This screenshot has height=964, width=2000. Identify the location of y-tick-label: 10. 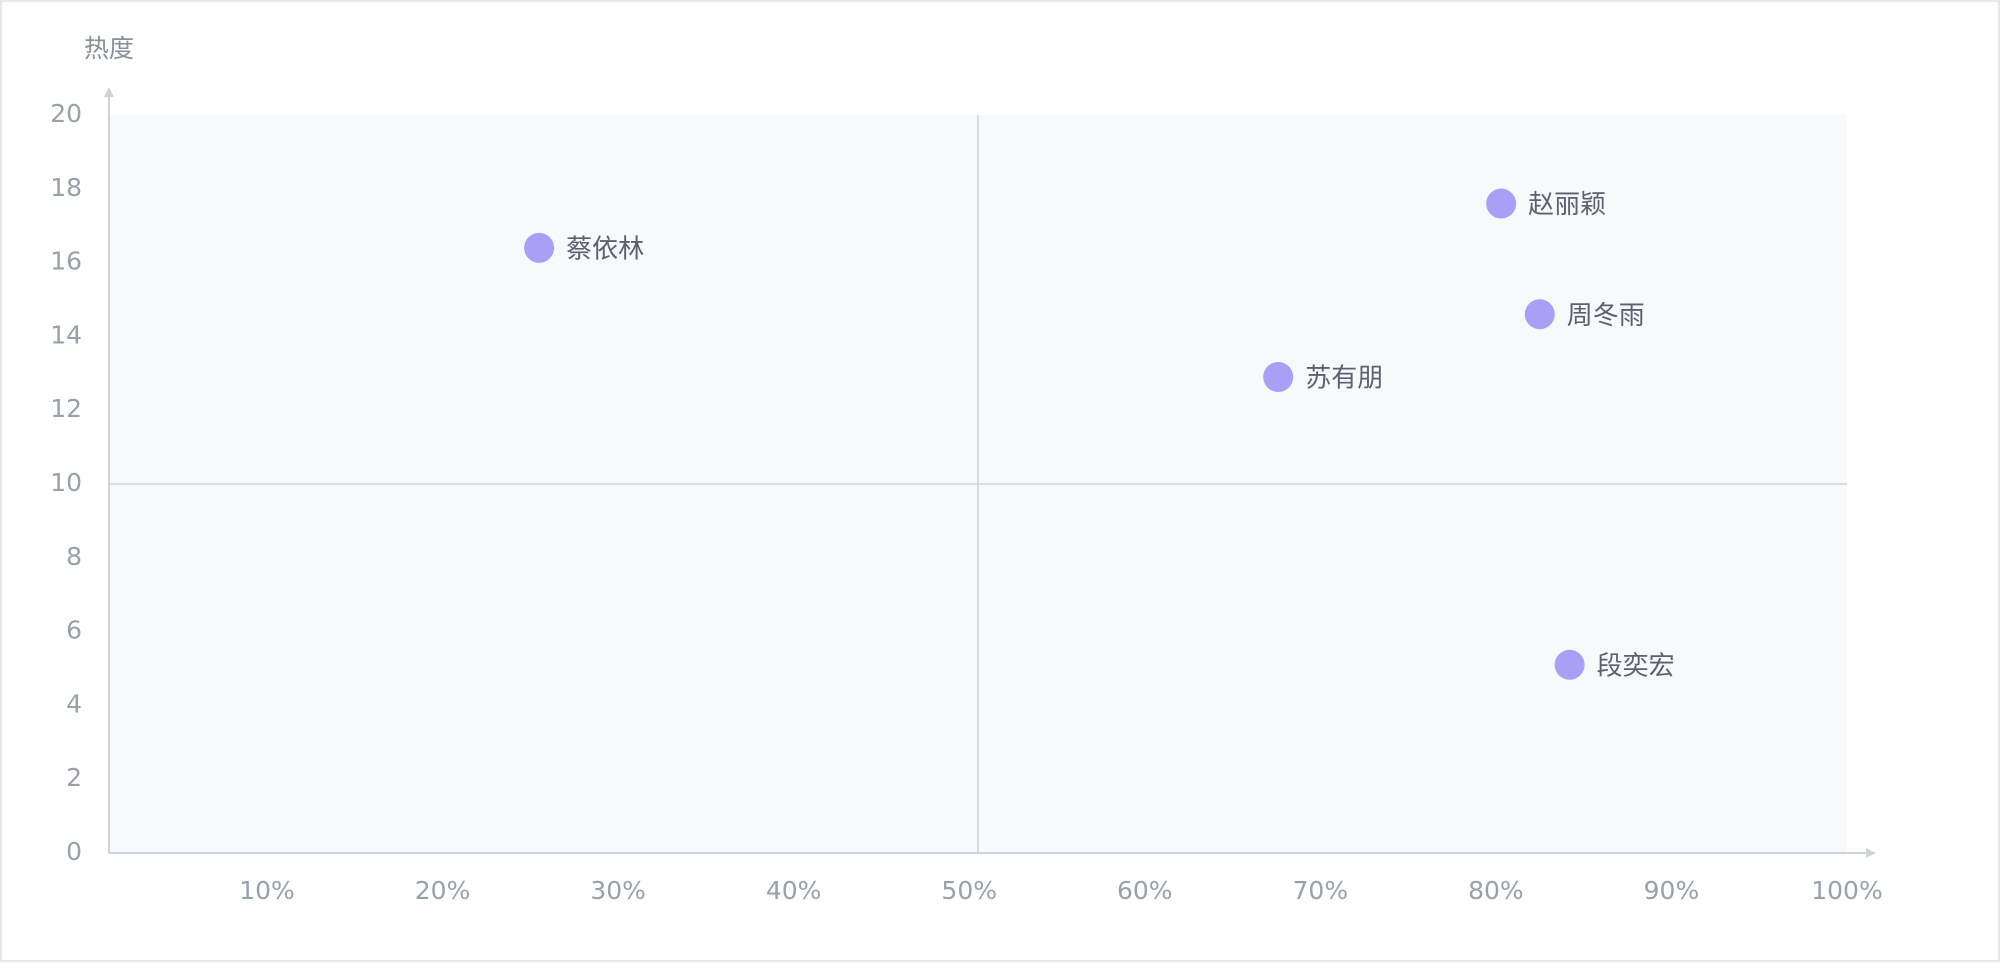
(66, 482).